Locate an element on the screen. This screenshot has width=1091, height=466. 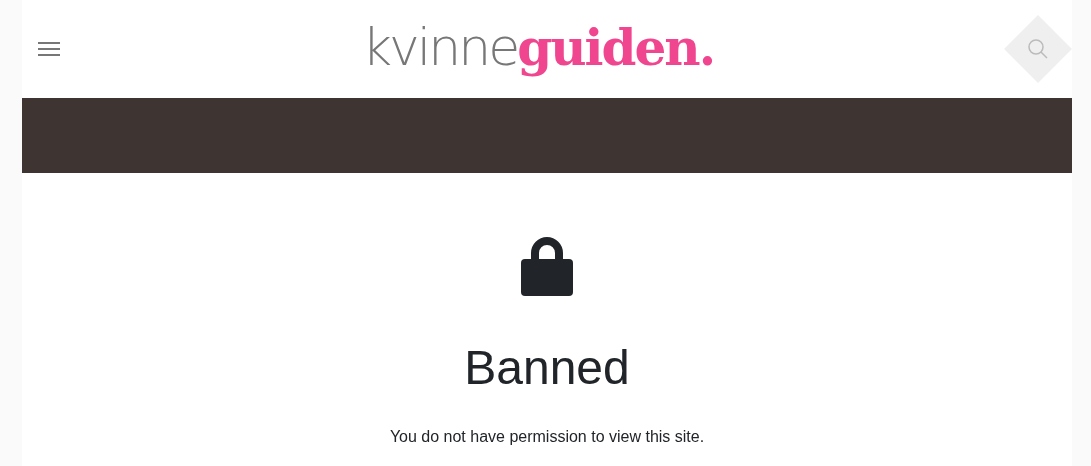
menu-icon is located at coordinates (49, 49).